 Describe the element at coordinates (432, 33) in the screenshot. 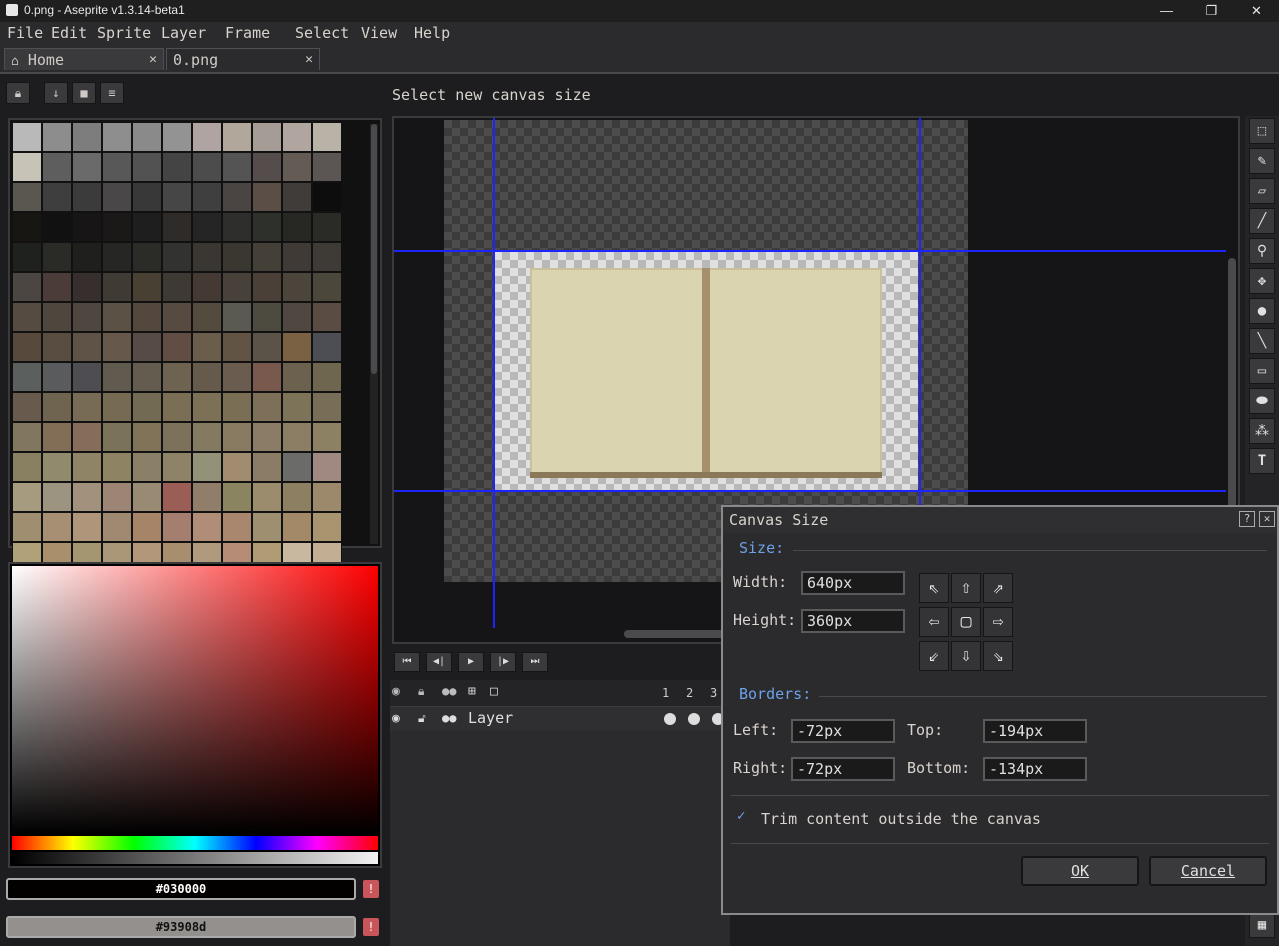

I see `menu-help: Help` at that location.